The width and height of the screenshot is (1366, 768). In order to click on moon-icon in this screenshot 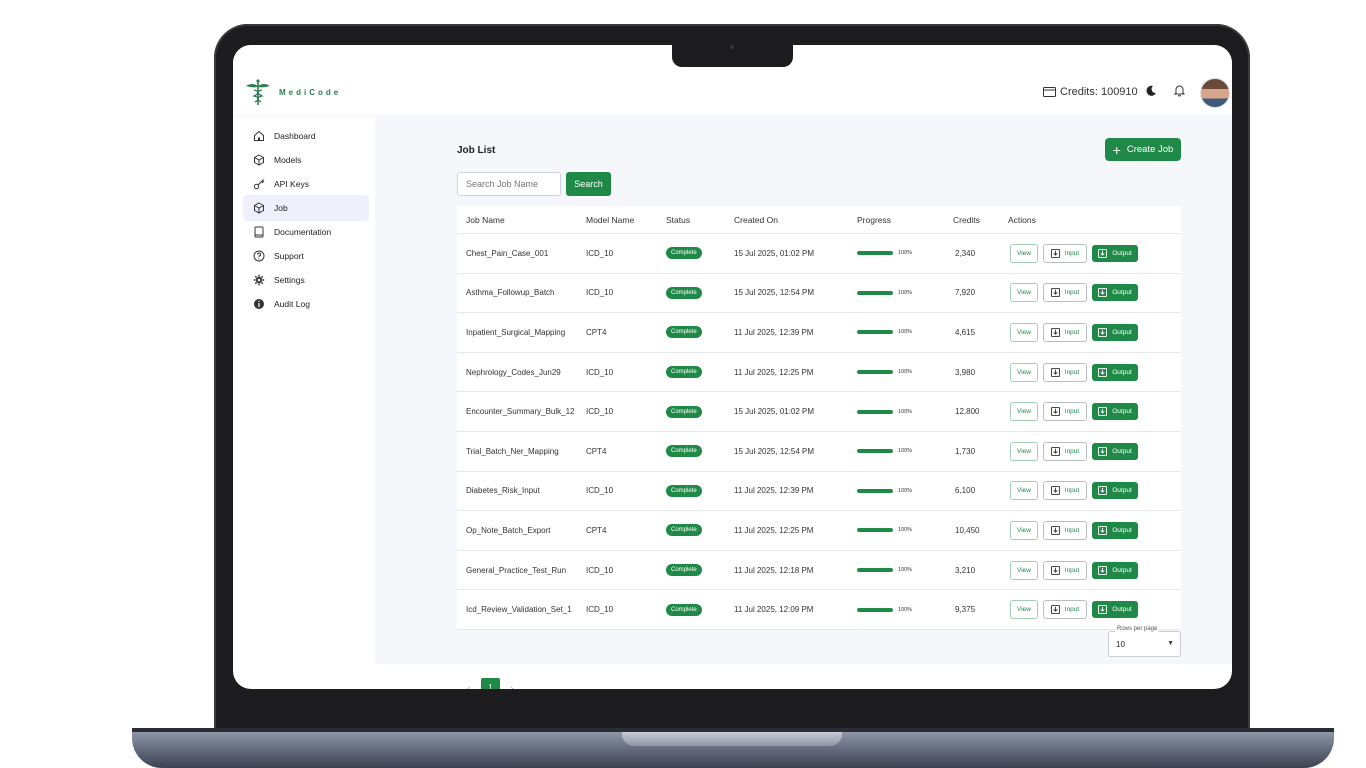, I will do `click(1151, 91)`.